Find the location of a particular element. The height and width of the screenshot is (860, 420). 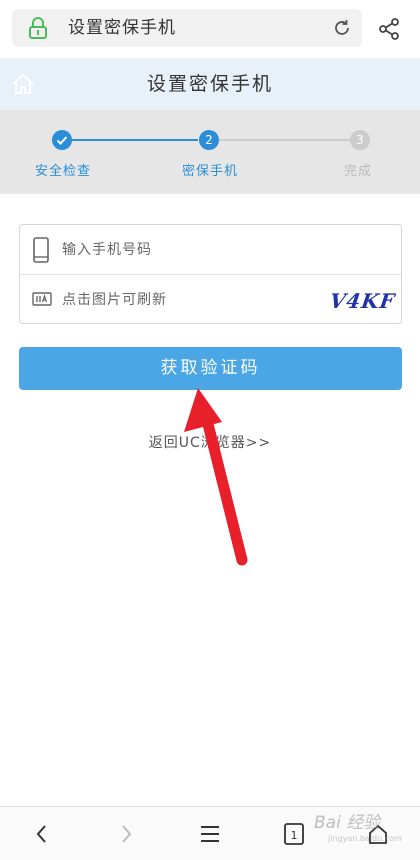

back-icon is located at coordinates (42, 834).